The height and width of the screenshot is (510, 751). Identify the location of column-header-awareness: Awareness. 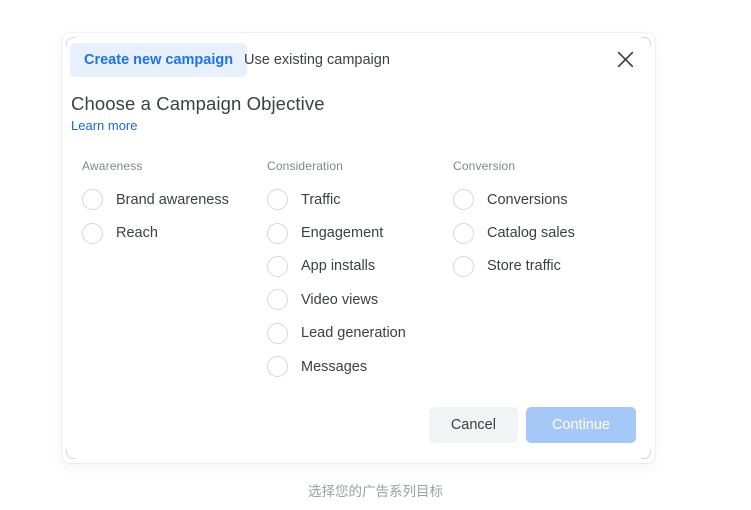
(112, 166).